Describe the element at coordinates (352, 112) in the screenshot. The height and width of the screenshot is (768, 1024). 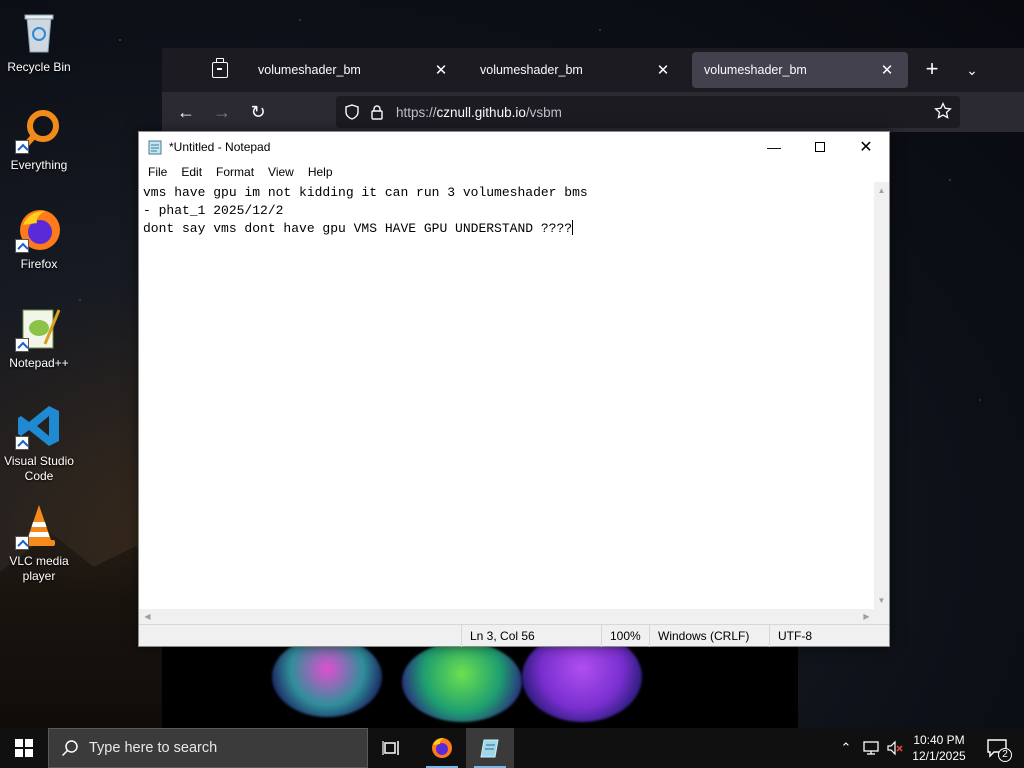
I see `shield-icon` at that location.